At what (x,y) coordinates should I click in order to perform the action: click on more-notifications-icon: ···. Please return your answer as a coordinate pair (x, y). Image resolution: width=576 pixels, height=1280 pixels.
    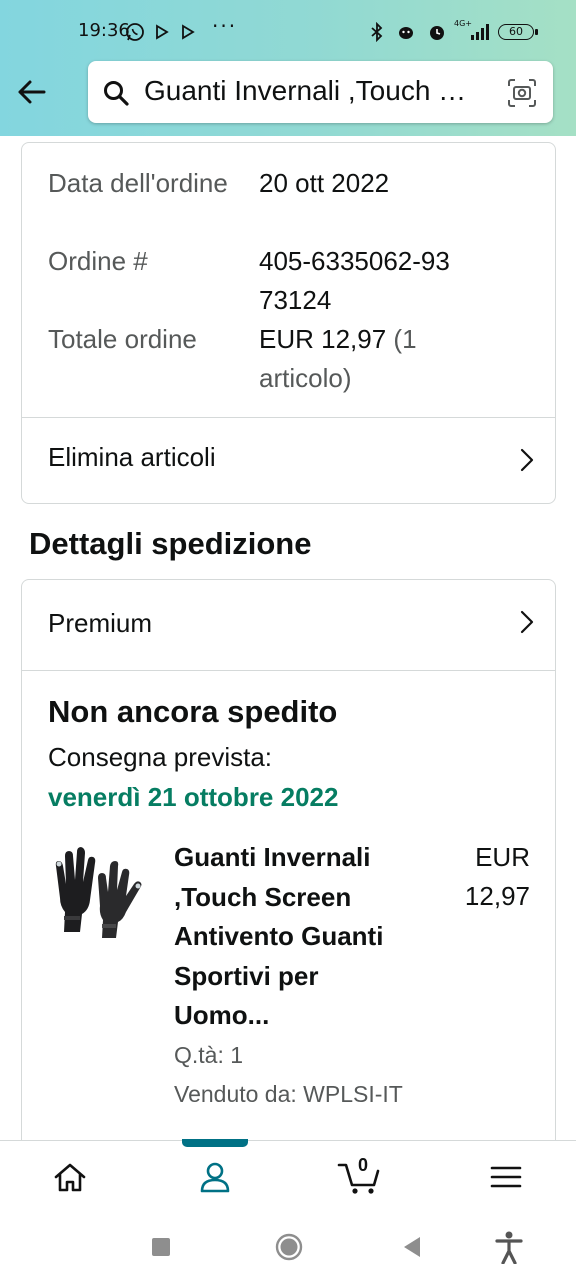
    Looking at the image, I should click on (225, 26).